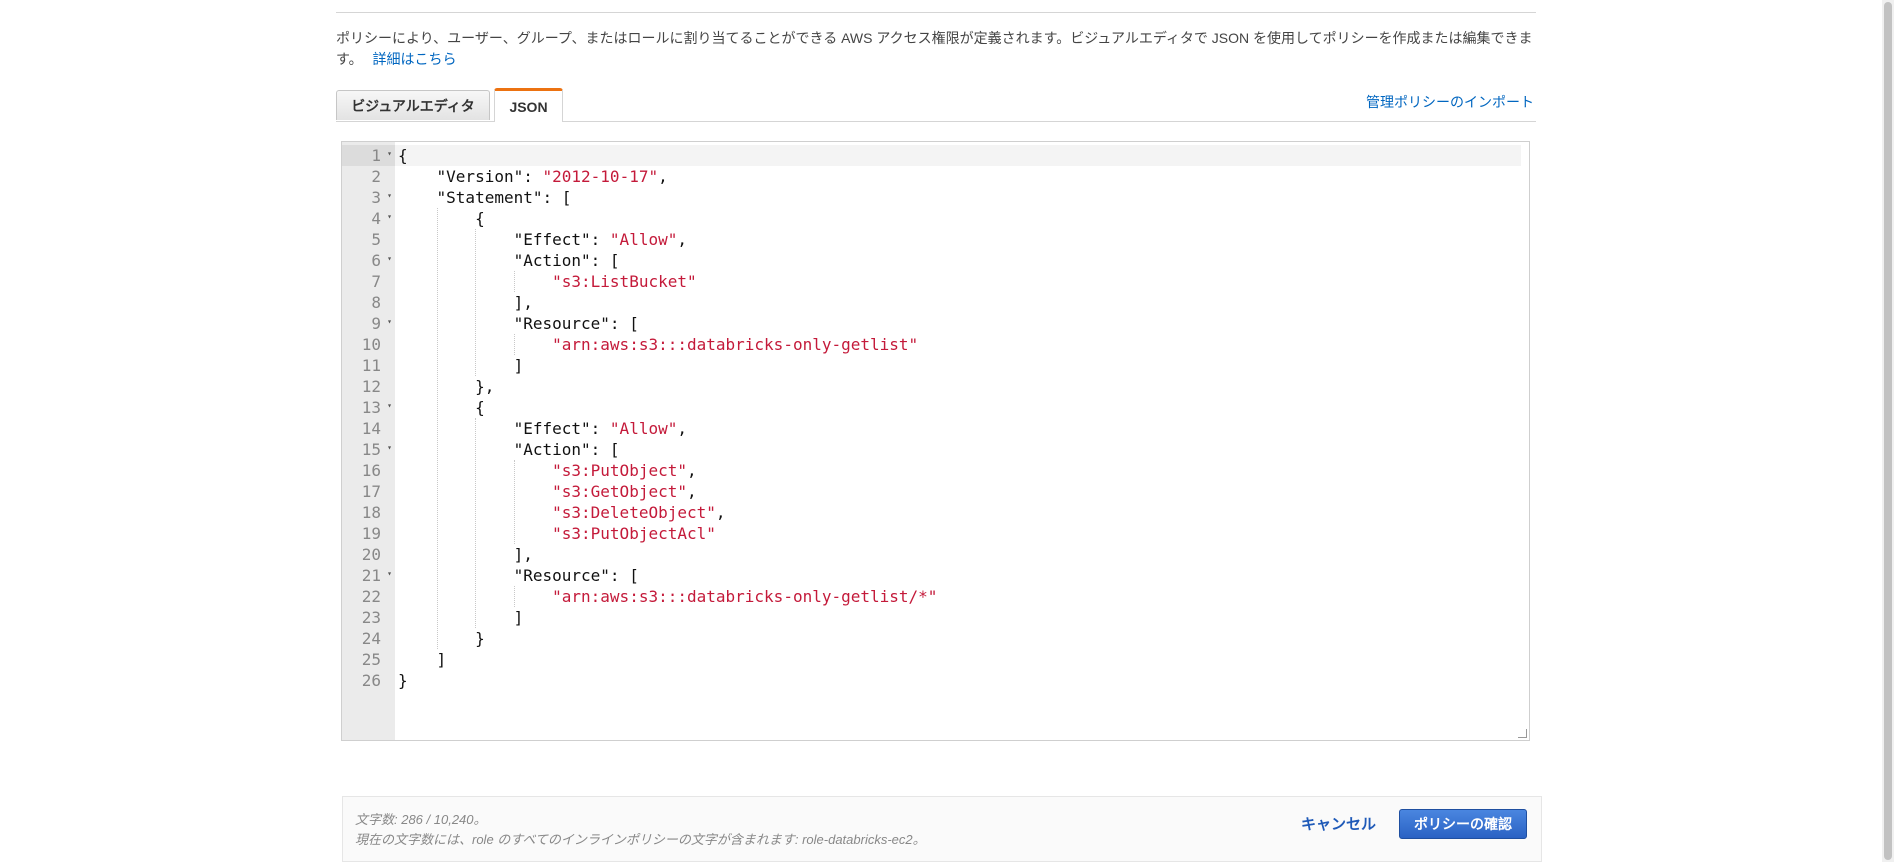 Image resolution: width=1900 pixels, height=862 pixels. I want to click on code-token: {, so click(403, 155).